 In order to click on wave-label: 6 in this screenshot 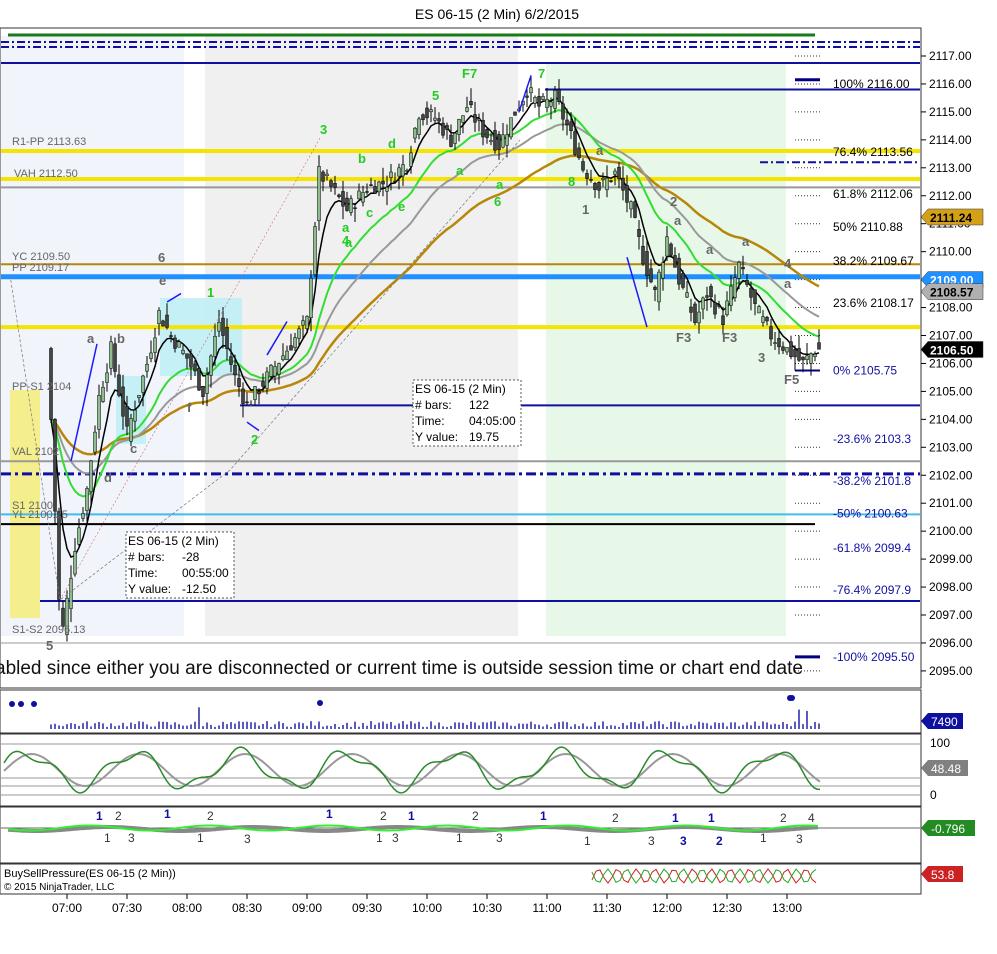, I will do `click(161, 257)`.